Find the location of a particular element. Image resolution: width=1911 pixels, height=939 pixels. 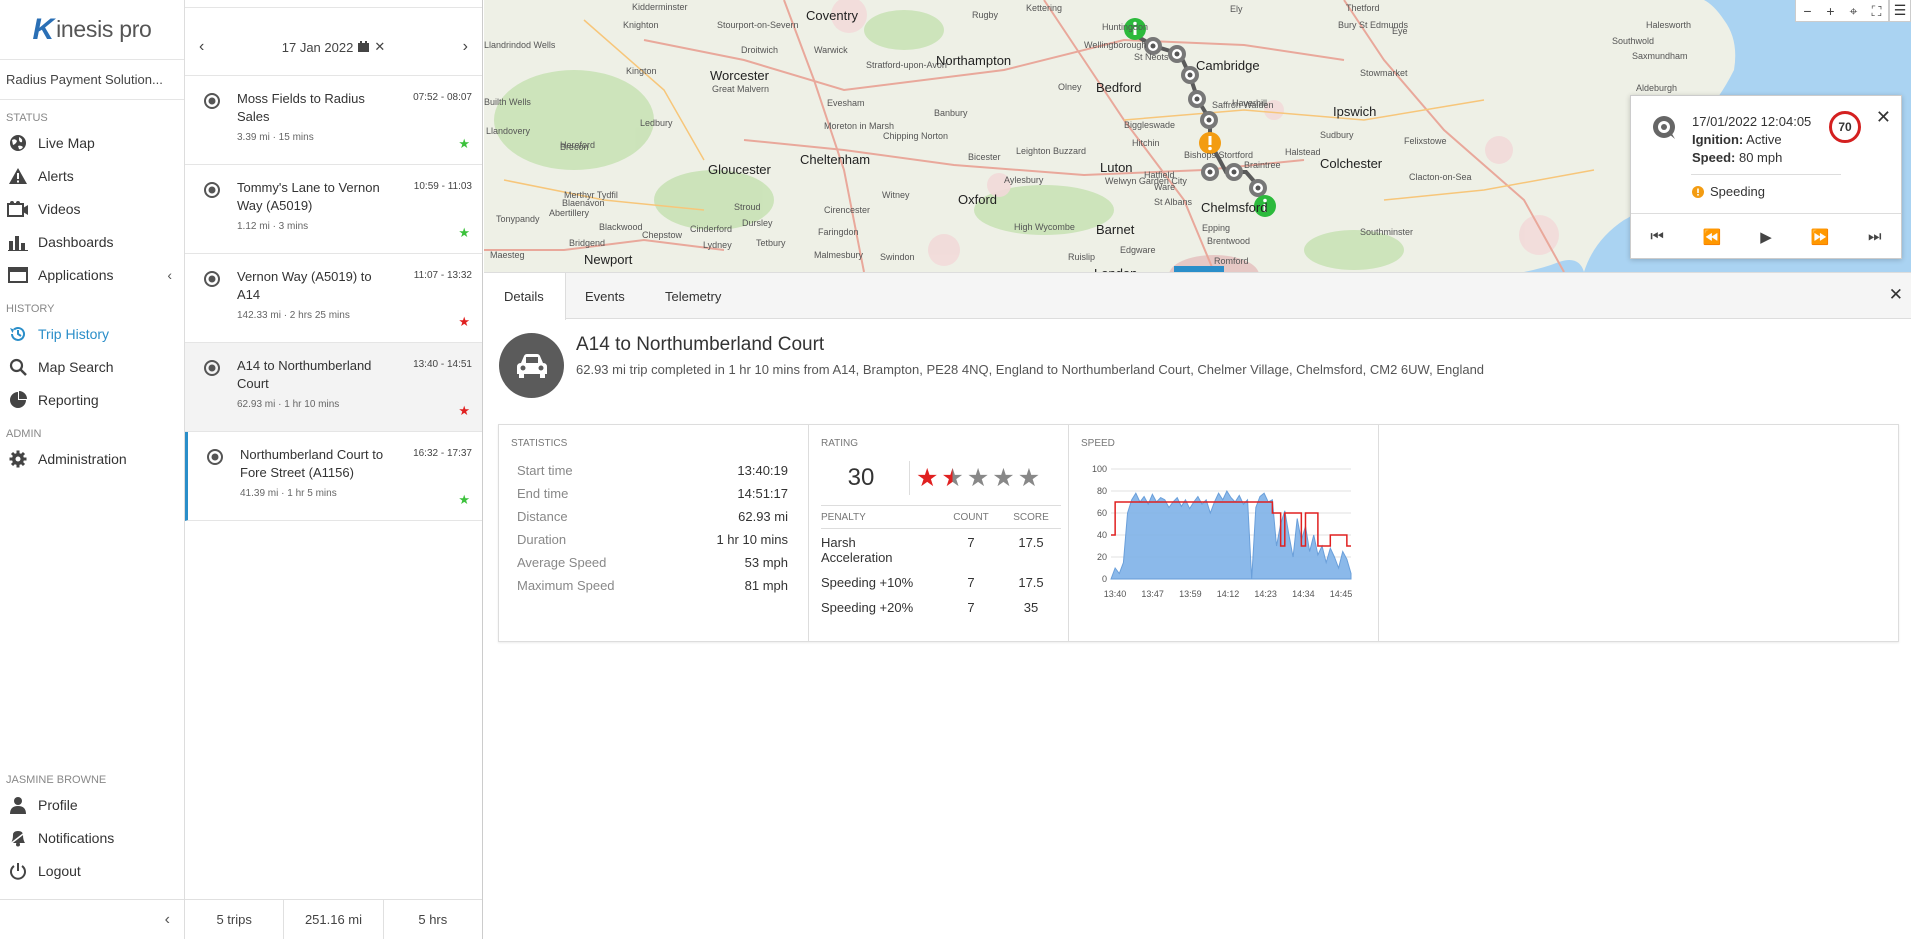

map-menu-button: ☰ is located at coordinates (1900, 11).